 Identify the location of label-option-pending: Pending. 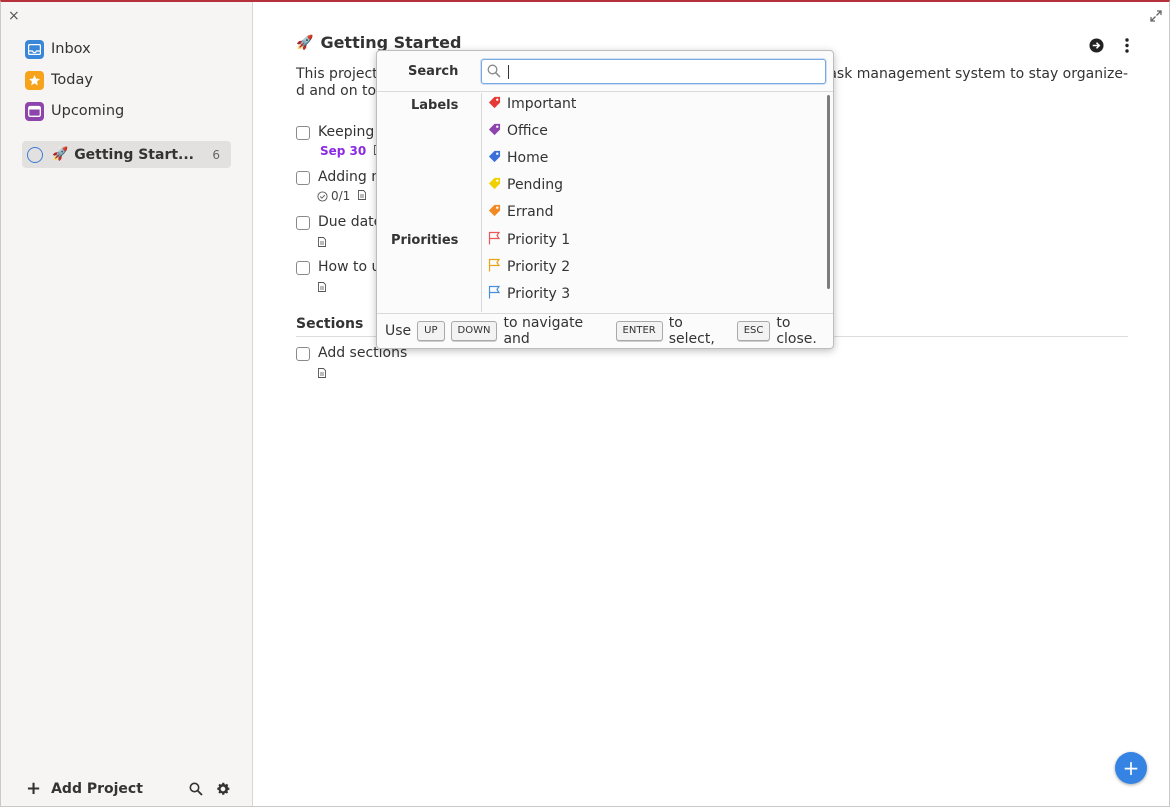
(525, 185).